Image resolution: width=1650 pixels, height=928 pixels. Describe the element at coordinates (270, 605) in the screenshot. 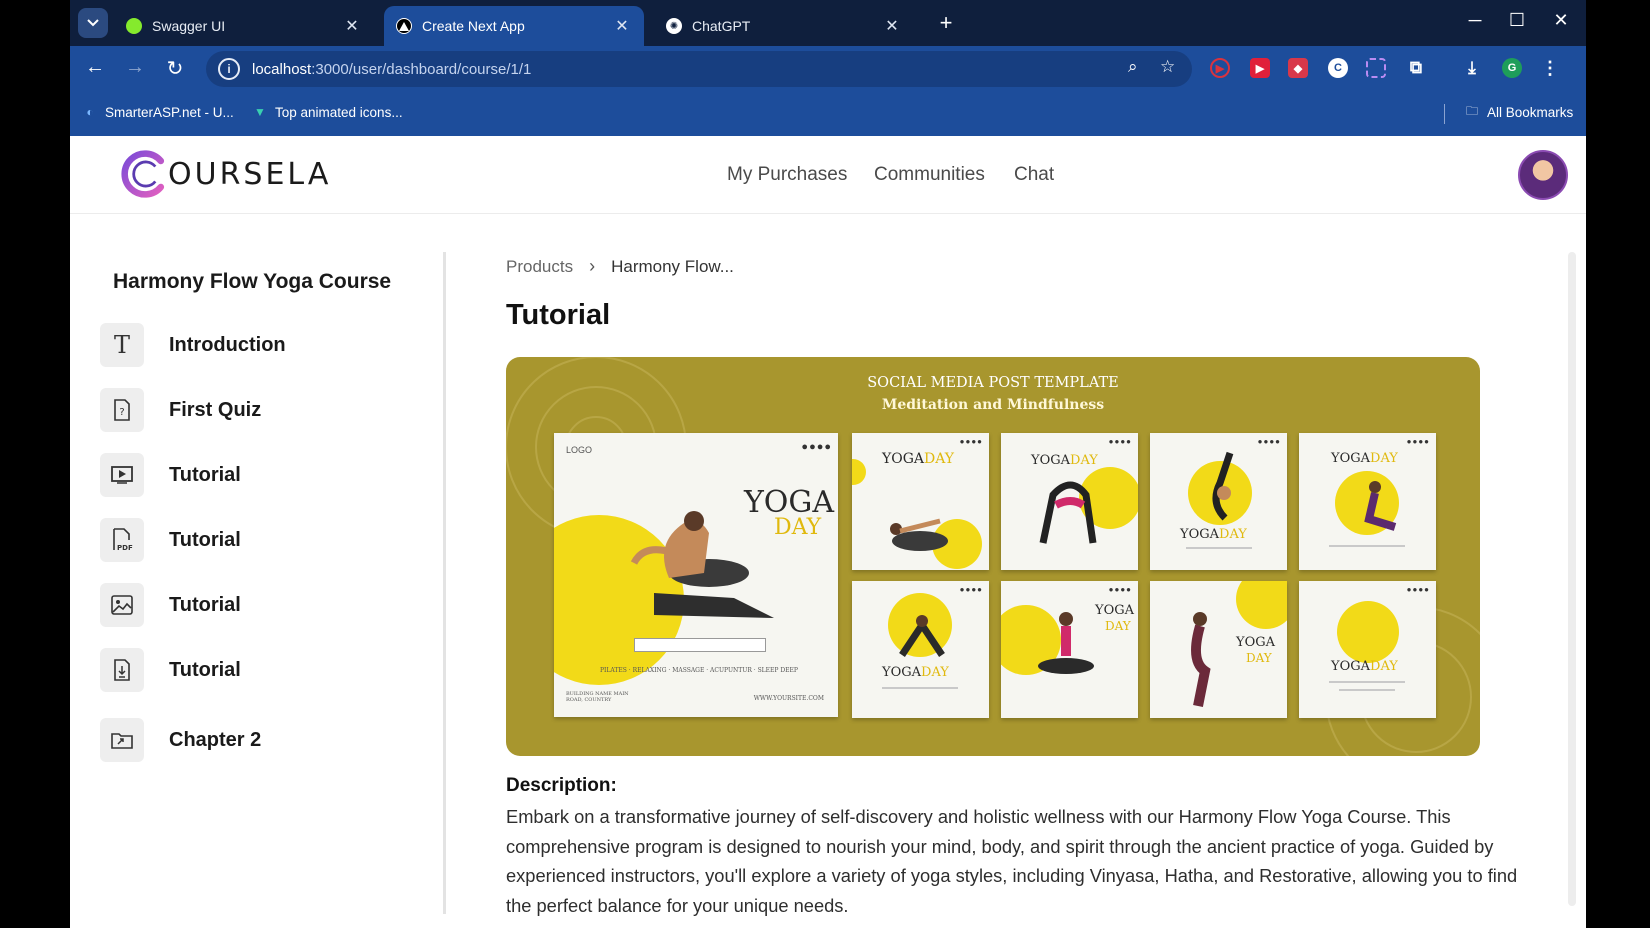

I see `sidebar-item-tutorial-image: Tutorial` at that location.